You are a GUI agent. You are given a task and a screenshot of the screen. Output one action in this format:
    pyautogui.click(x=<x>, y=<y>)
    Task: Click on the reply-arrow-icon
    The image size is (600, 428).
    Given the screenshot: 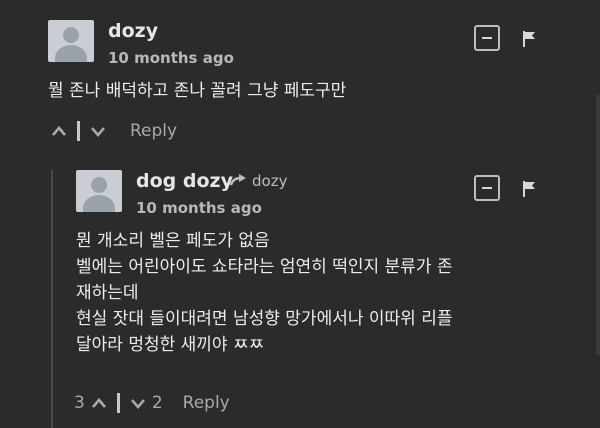 What is the action you would take?
    pyautogui.click(x=238, y=180)
    